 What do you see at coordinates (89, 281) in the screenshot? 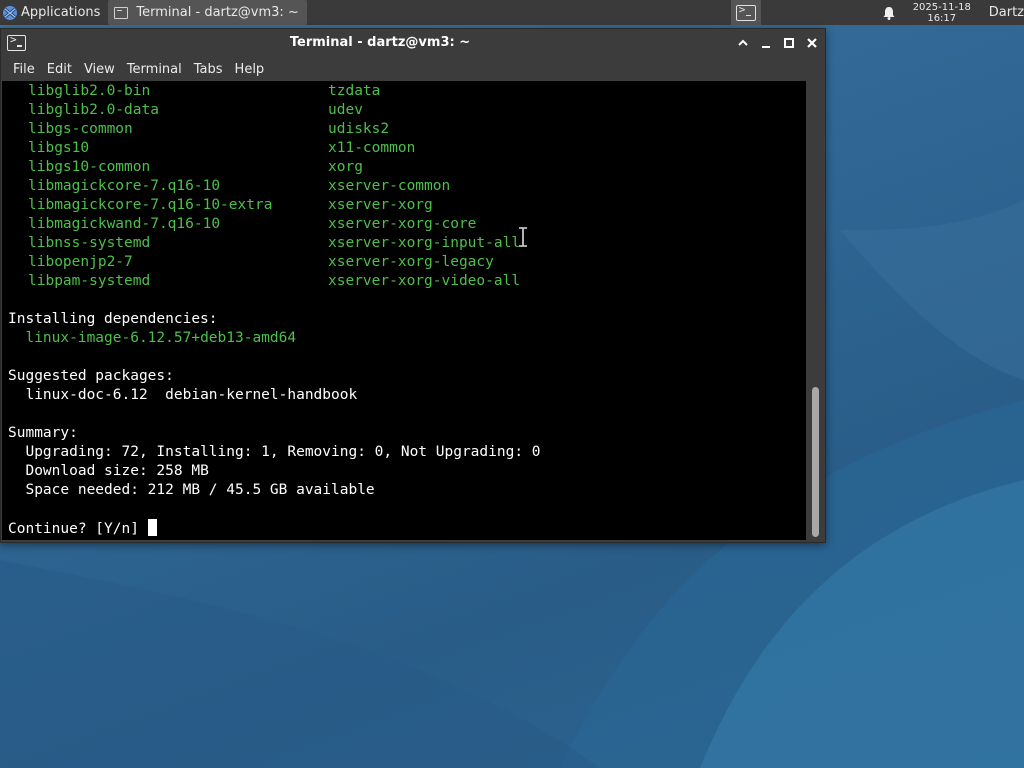
I see `package-name: libpam-systemd` at bounding box center [89, 281].